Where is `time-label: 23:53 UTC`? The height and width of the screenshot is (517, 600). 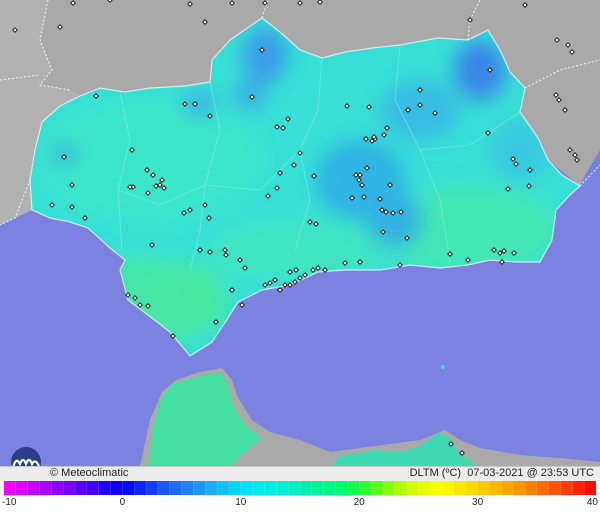 time-label: 23:53 UTC is located at coordinates (567, 473).